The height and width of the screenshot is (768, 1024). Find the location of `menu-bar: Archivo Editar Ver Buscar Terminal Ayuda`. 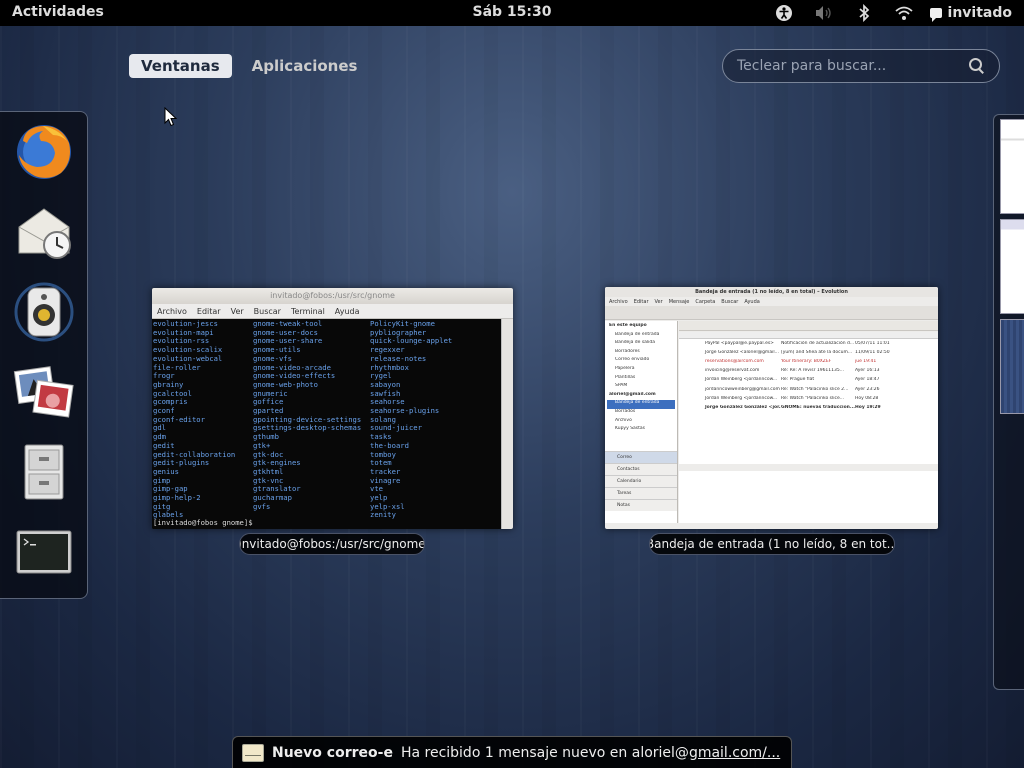

menu-bar: Archivo Editar Ver Buscar Terminal Ayuda is located at coordinates (332, 311).